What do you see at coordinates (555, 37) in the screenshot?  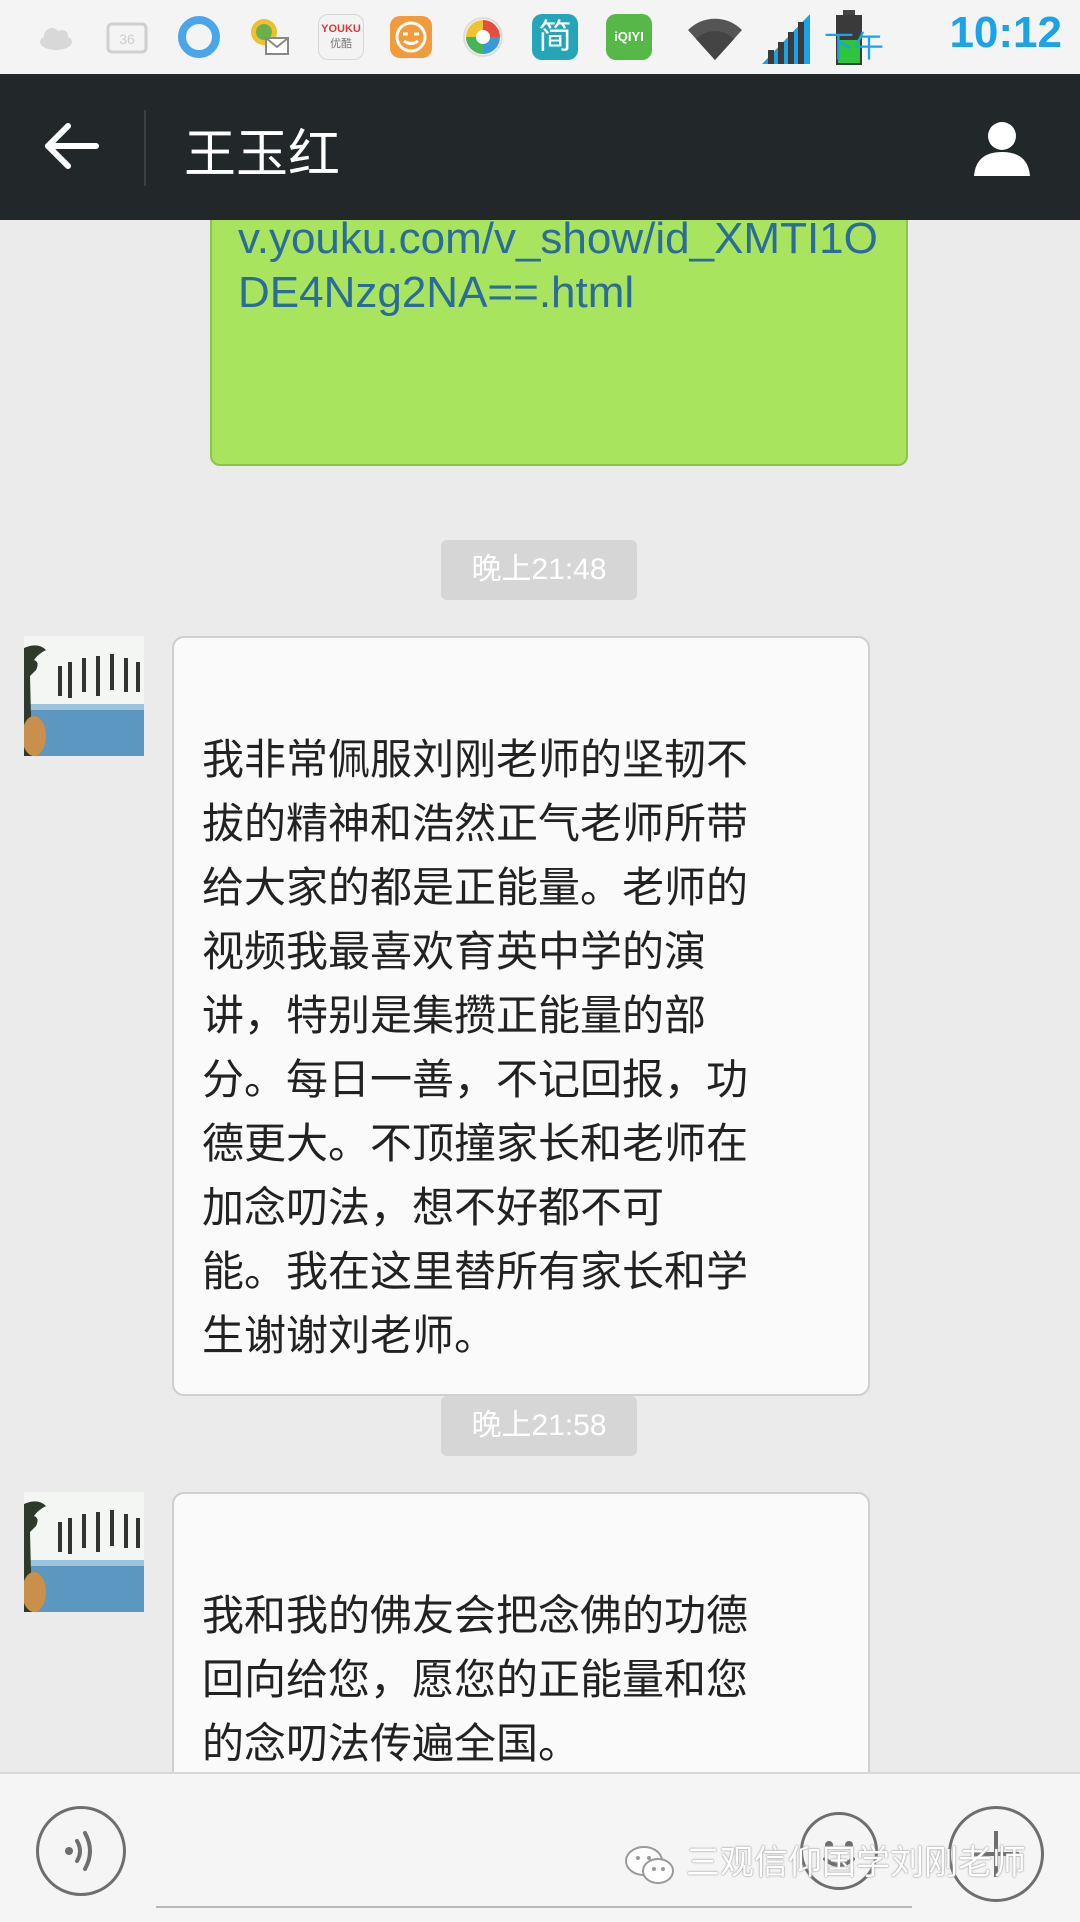 I see `jian-app-icon: 简` at bounding box center [555, 37].